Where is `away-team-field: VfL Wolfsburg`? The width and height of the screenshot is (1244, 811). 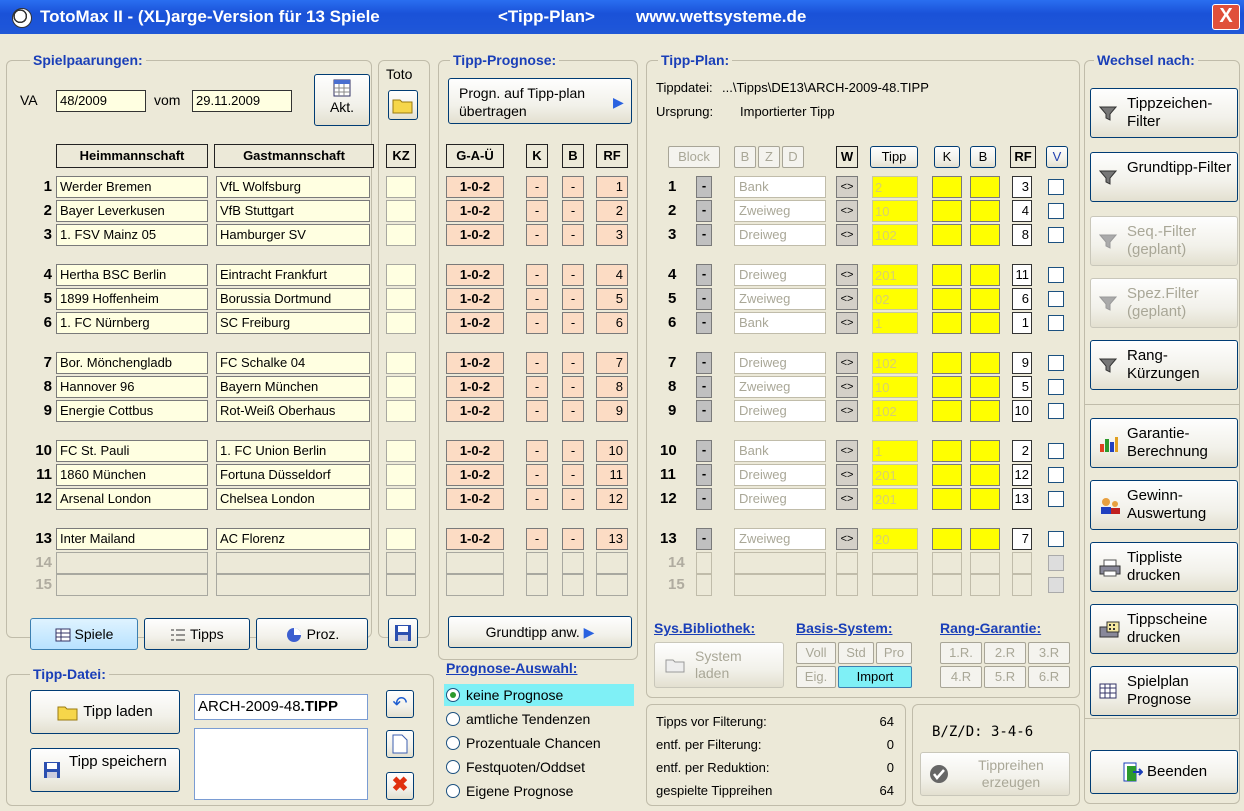 away-team-field: VfL Wolfsburg is located at coordinates (293, 187).